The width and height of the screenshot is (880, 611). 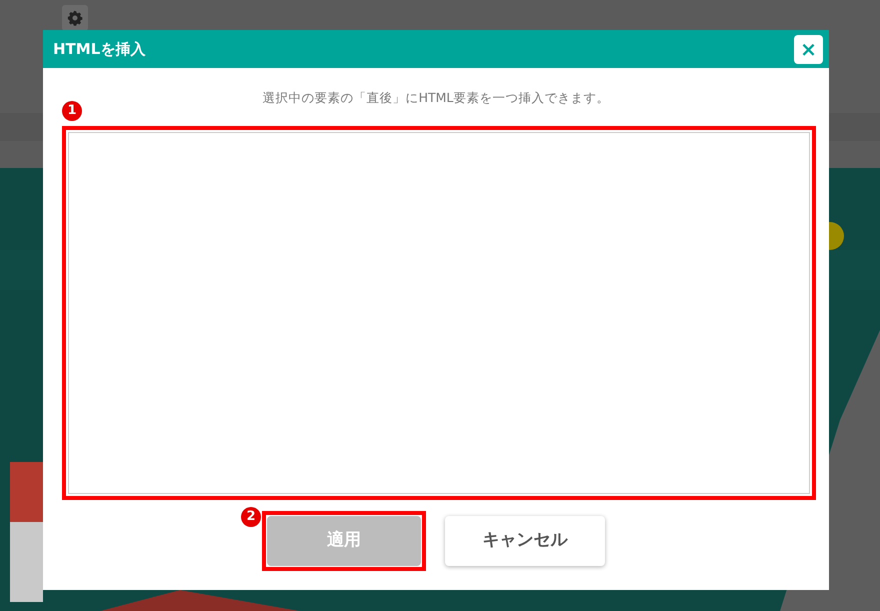 What do you see at coordinates (72, 110) in the screenshot?
I see `annotation-marker: 1` at bounding box center [72, 110].